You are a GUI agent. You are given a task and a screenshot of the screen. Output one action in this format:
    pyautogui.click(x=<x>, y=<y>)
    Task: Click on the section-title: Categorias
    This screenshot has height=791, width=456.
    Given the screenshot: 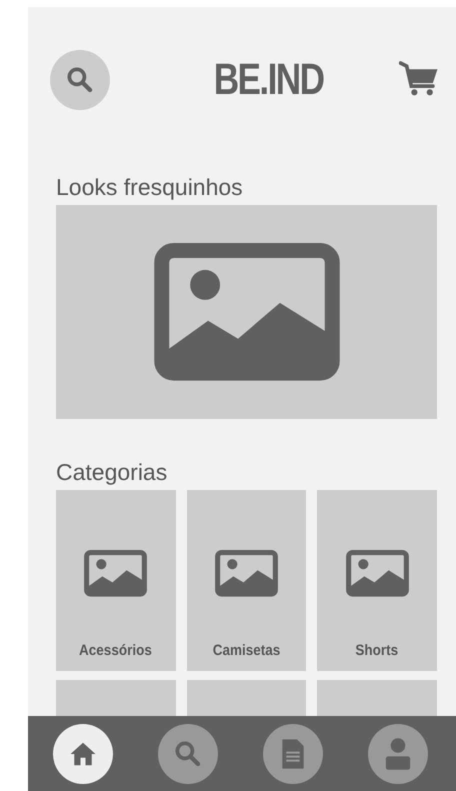 What is the action you would take?
    pyautogui.click(x=112, y=472)
    